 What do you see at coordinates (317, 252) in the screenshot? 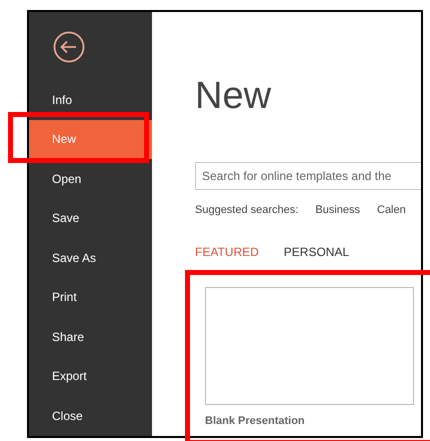
I see `tab: PERSONAL` at bounding box center [317, 252].